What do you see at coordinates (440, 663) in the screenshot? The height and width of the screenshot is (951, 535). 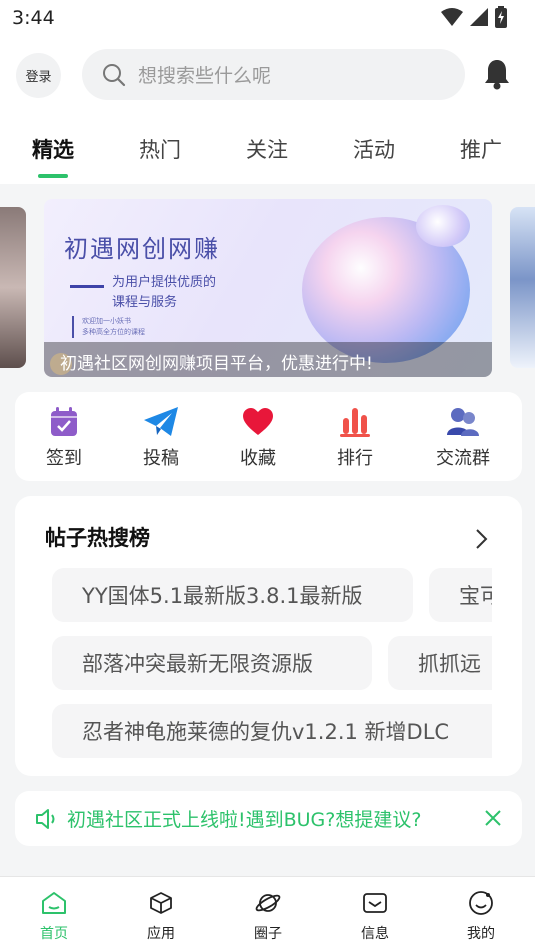 I see `hot-search-chip: 抓抓远` at bounding box center [440, 663].